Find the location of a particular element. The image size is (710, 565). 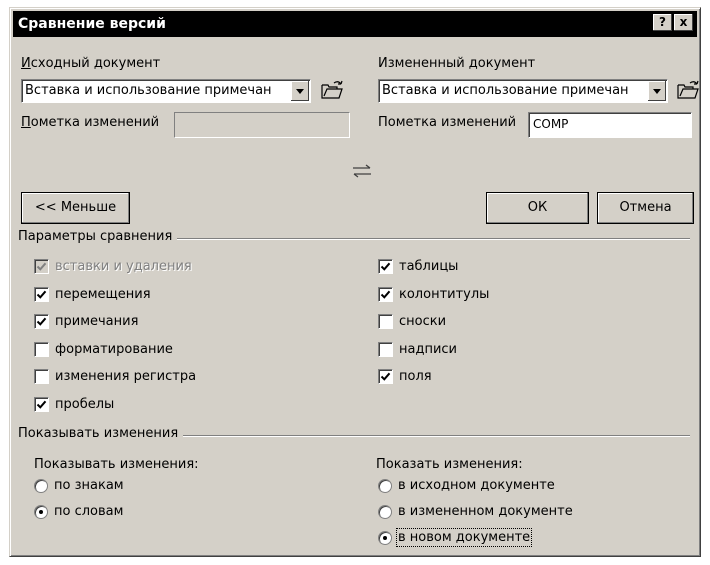

title-bar: Сравнение версий ? x is located at coordinates (355, 24).